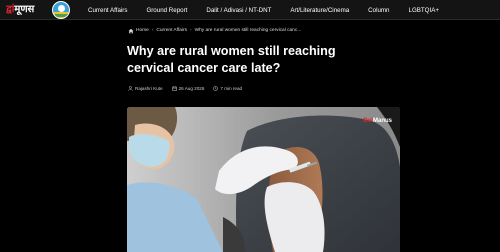 This screenshot has width=500, height=252. I want to click on nav-item-column: Column, so click(378, 10).